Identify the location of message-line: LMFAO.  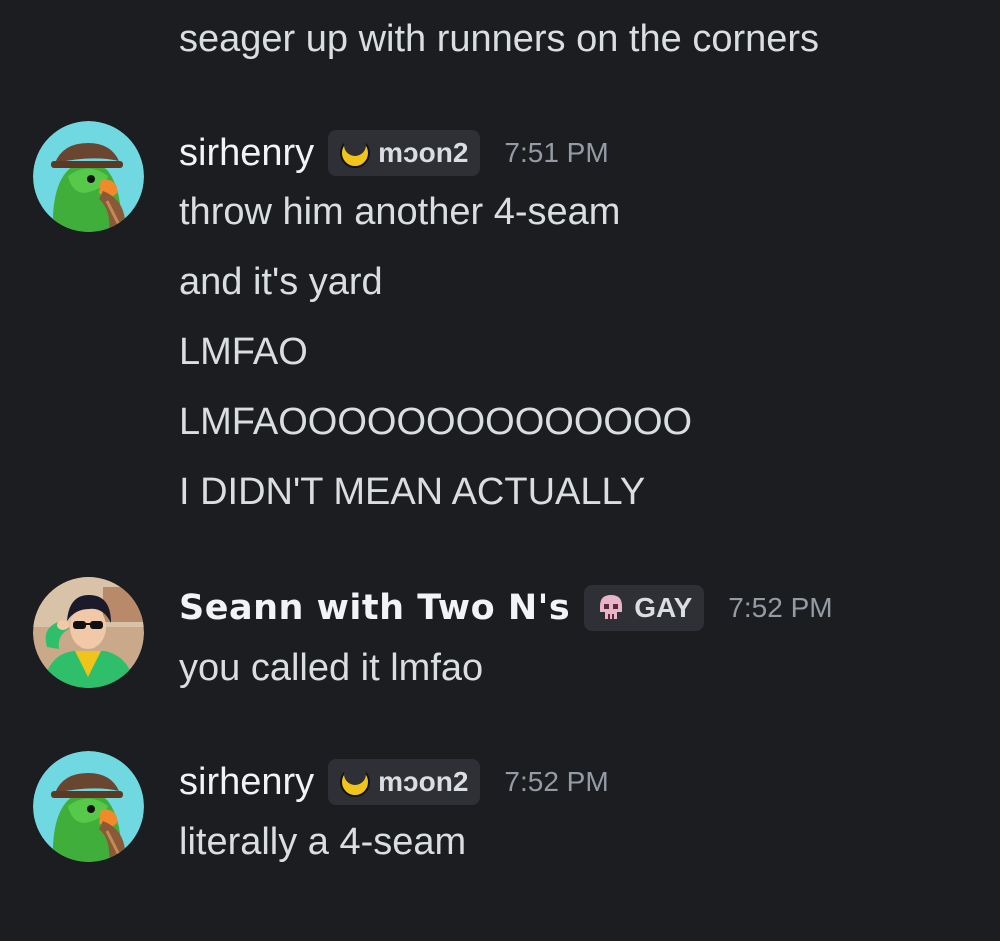
(243, 352).